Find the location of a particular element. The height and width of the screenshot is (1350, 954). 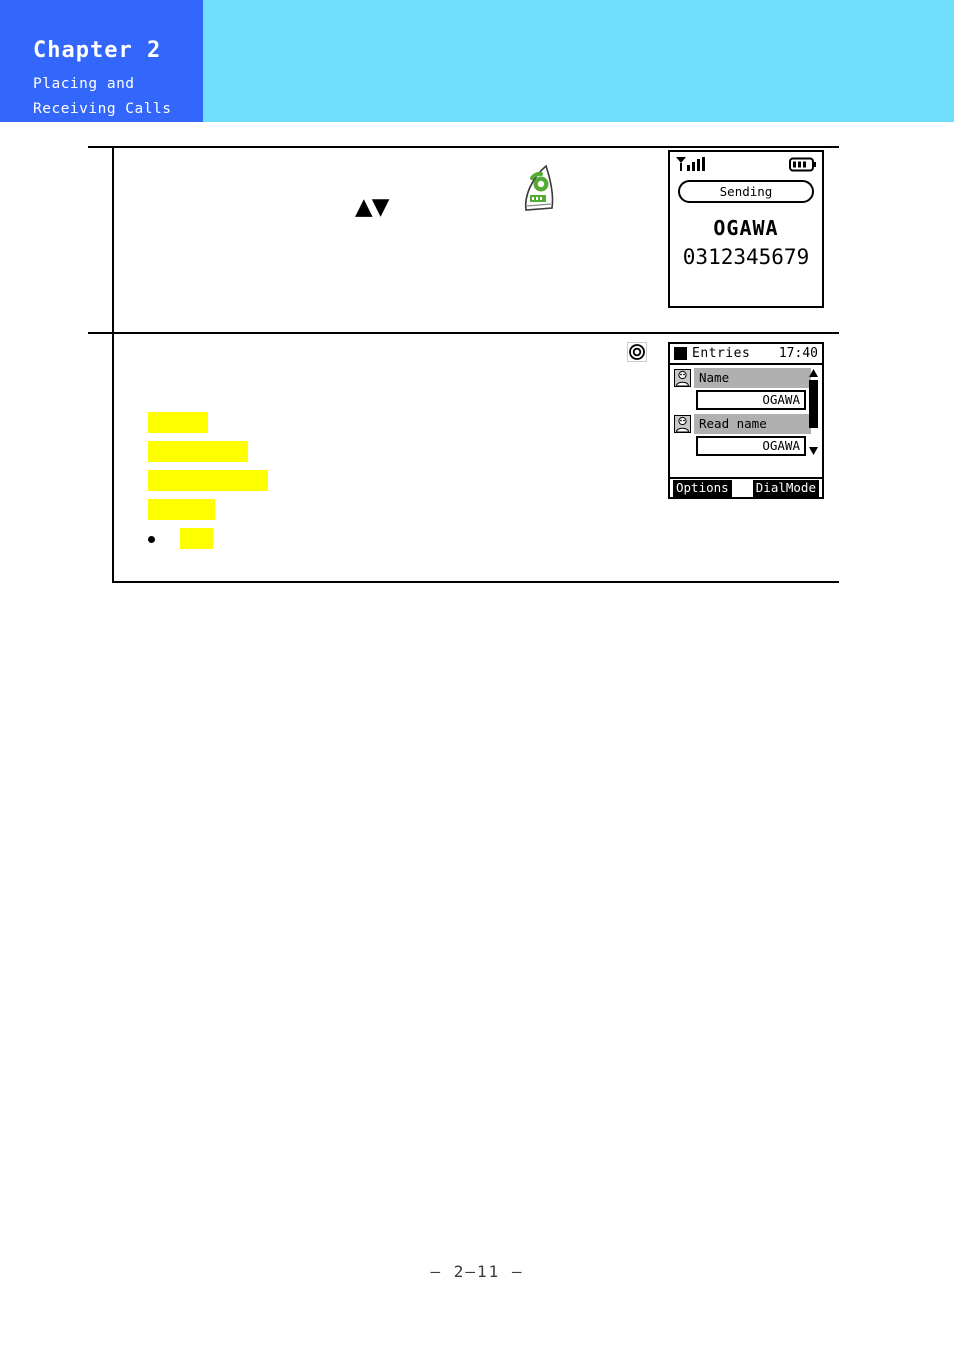

entry-label-text: Read name is located at coordinates (752, 424).